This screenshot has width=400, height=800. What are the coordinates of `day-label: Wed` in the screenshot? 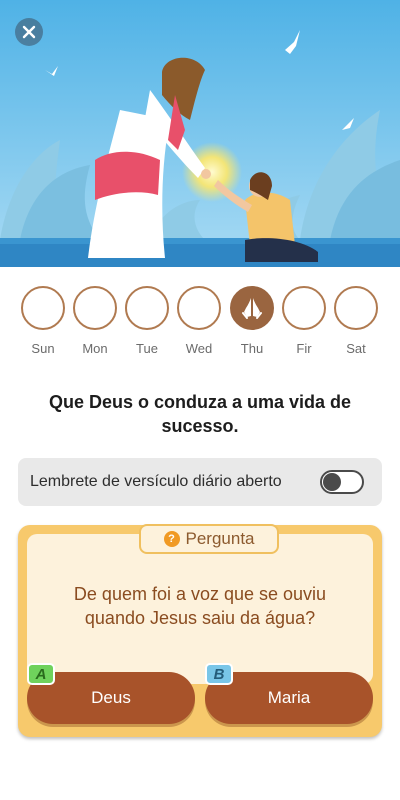 It's located at (199, 348).